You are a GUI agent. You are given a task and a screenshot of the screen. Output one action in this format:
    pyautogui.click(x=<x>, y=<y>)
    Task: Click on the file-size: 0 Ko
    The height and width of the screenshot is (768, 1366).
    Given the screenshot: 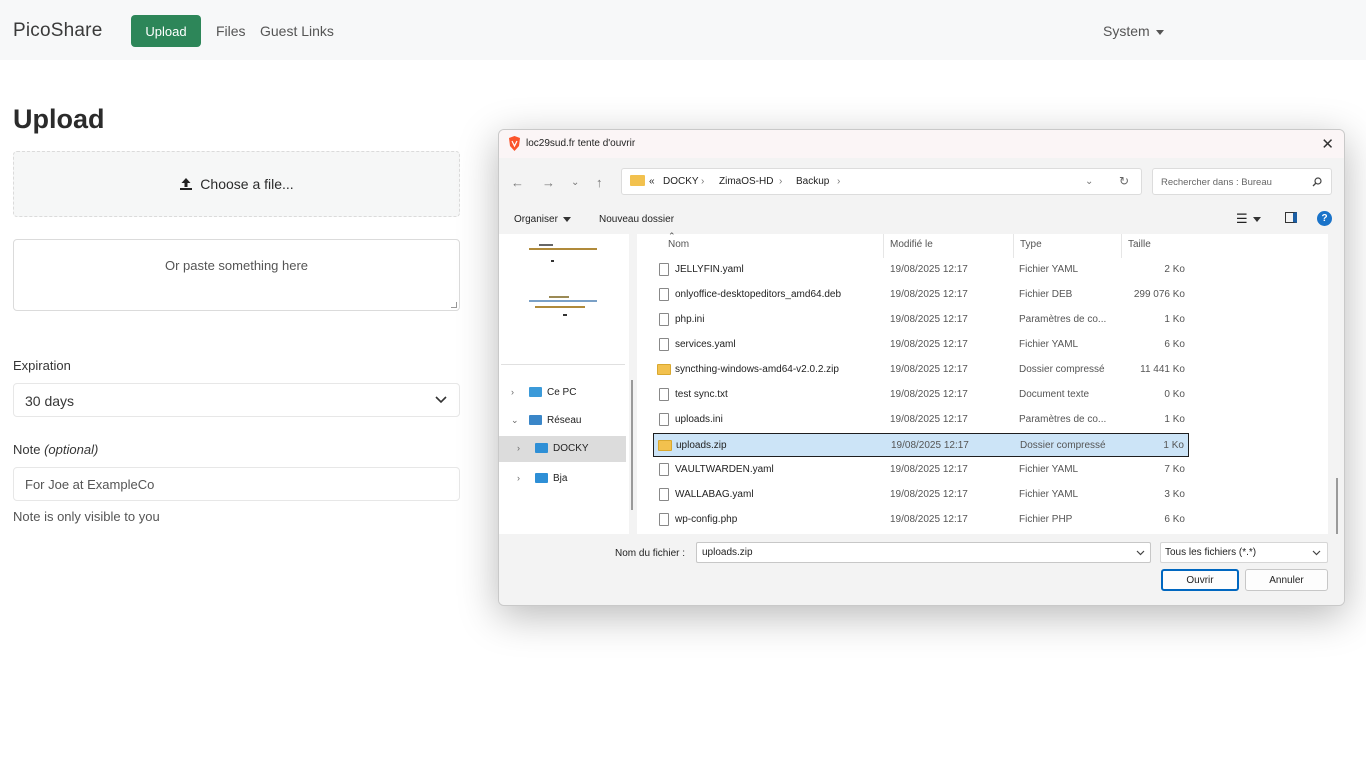 What is the action you would take?
    pyautogui.click(x=1174, y=394)
    